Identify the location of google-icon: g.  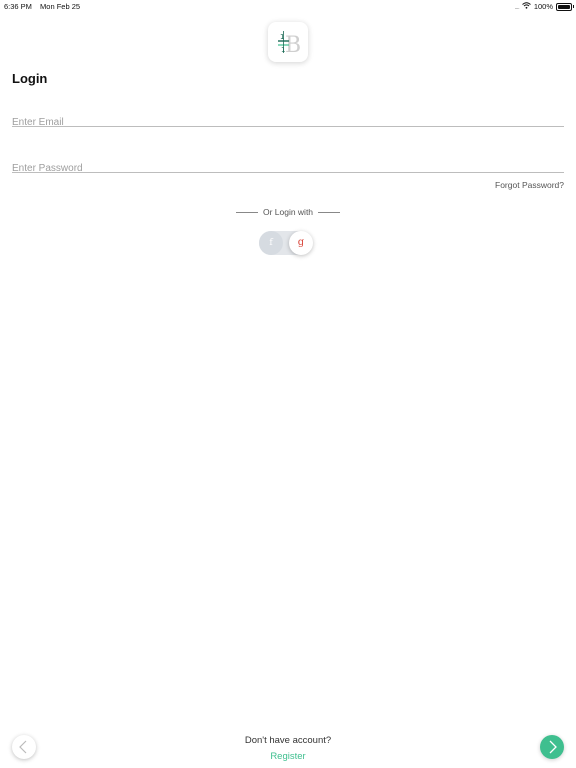
(301, 242).